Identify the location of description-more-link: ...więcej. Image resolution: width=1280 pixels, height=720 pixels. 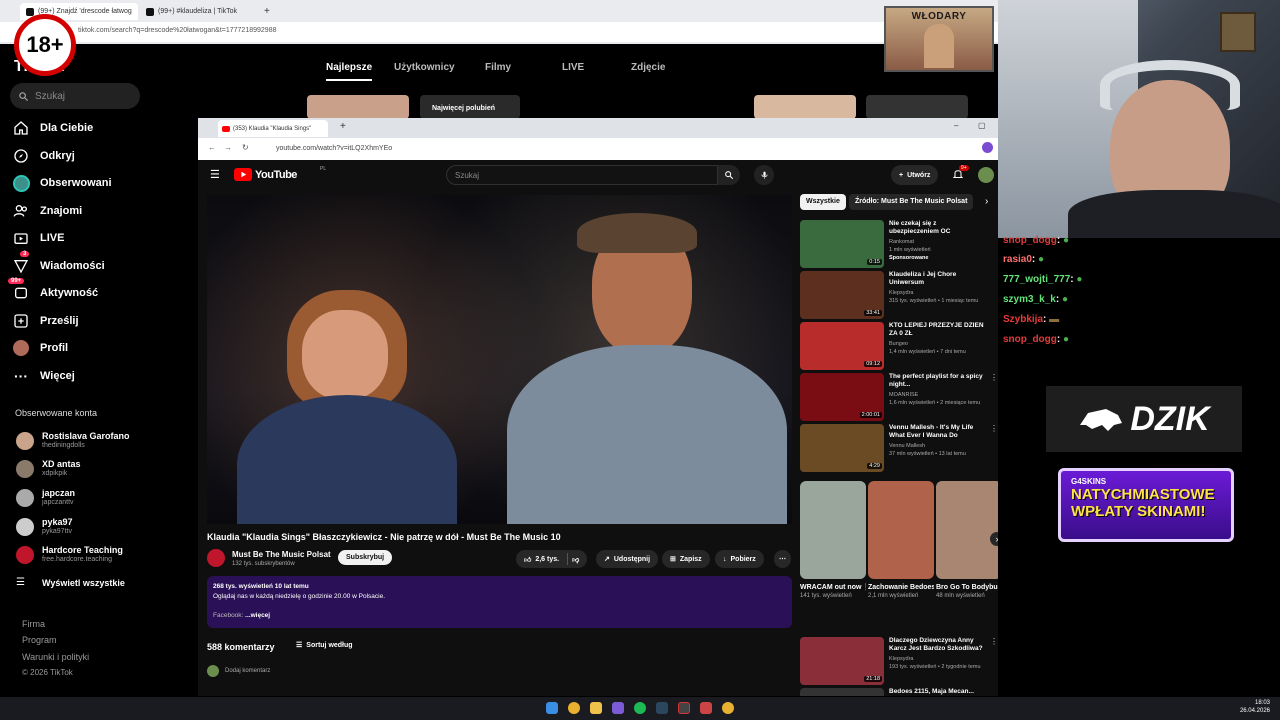
(257, 615).